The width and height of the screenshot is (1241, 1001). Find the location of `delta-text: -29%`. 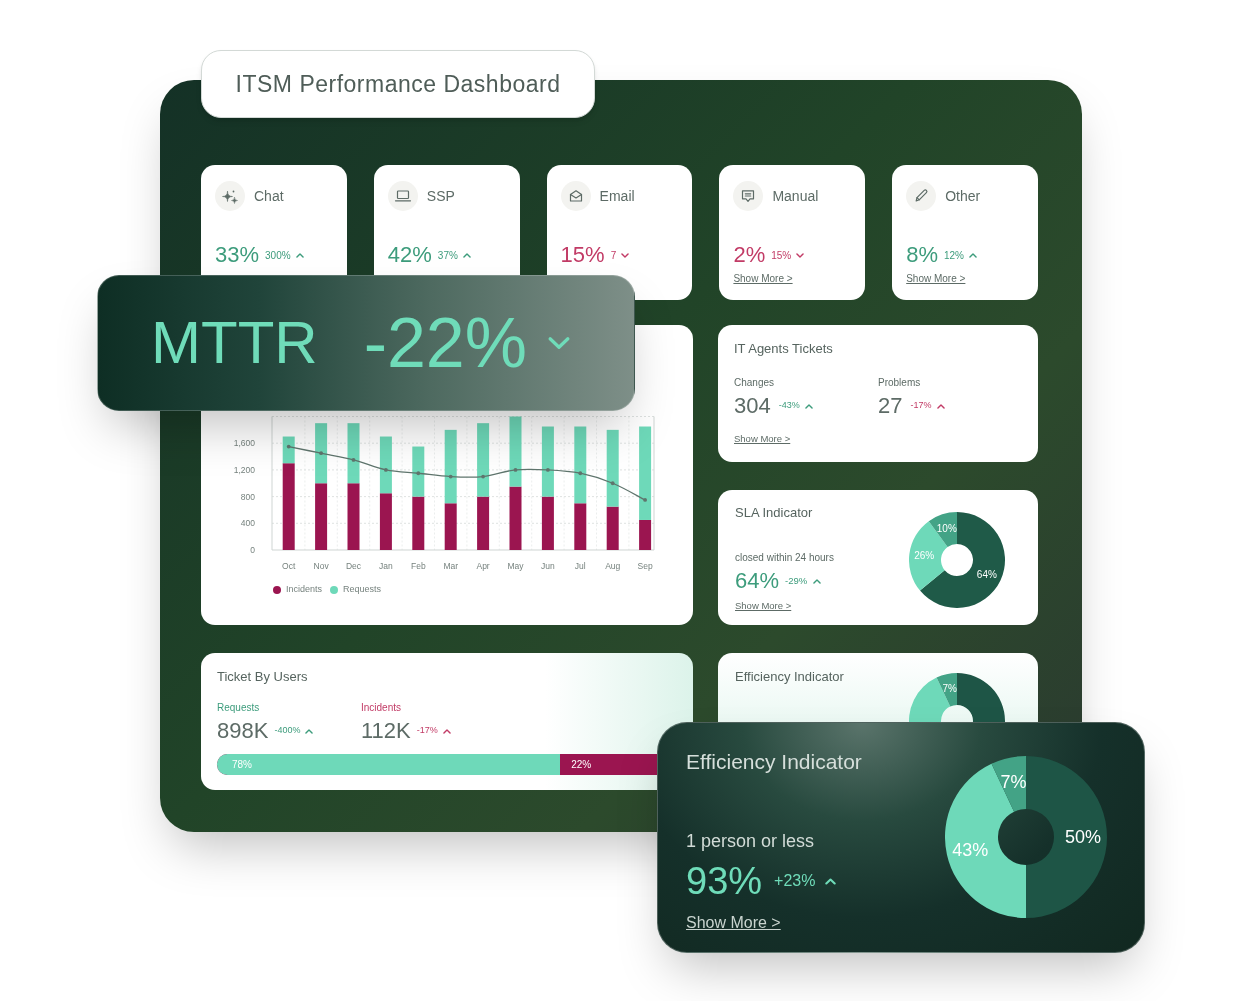

delta-text: -29% is located at coordinates (796, 580).